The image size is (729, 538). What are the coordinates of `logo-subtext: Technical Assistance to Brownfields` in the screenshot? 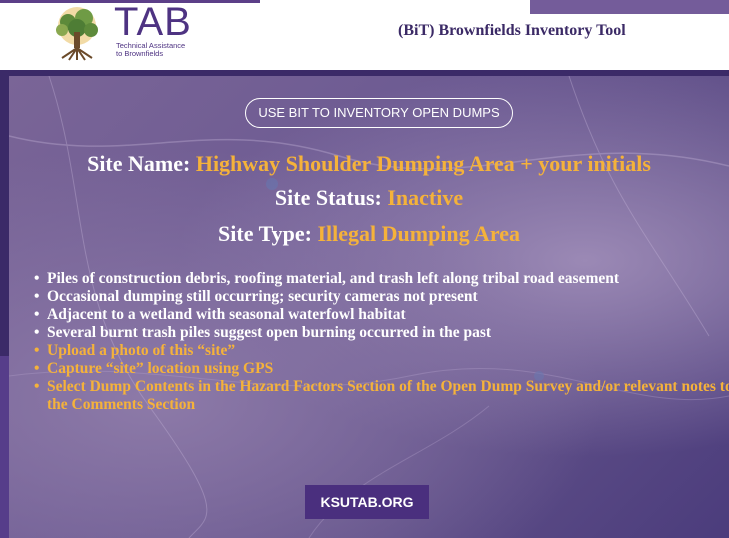 It's located at (151, 49).